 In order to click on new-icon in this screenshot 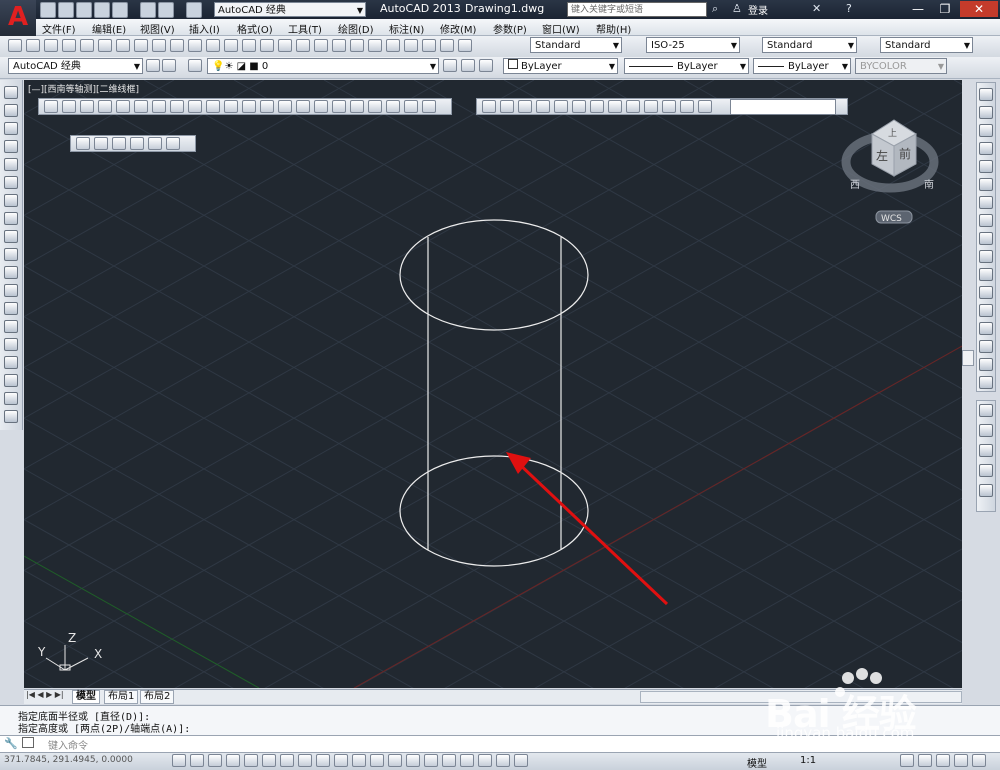, I will do `click(48, 10)`.